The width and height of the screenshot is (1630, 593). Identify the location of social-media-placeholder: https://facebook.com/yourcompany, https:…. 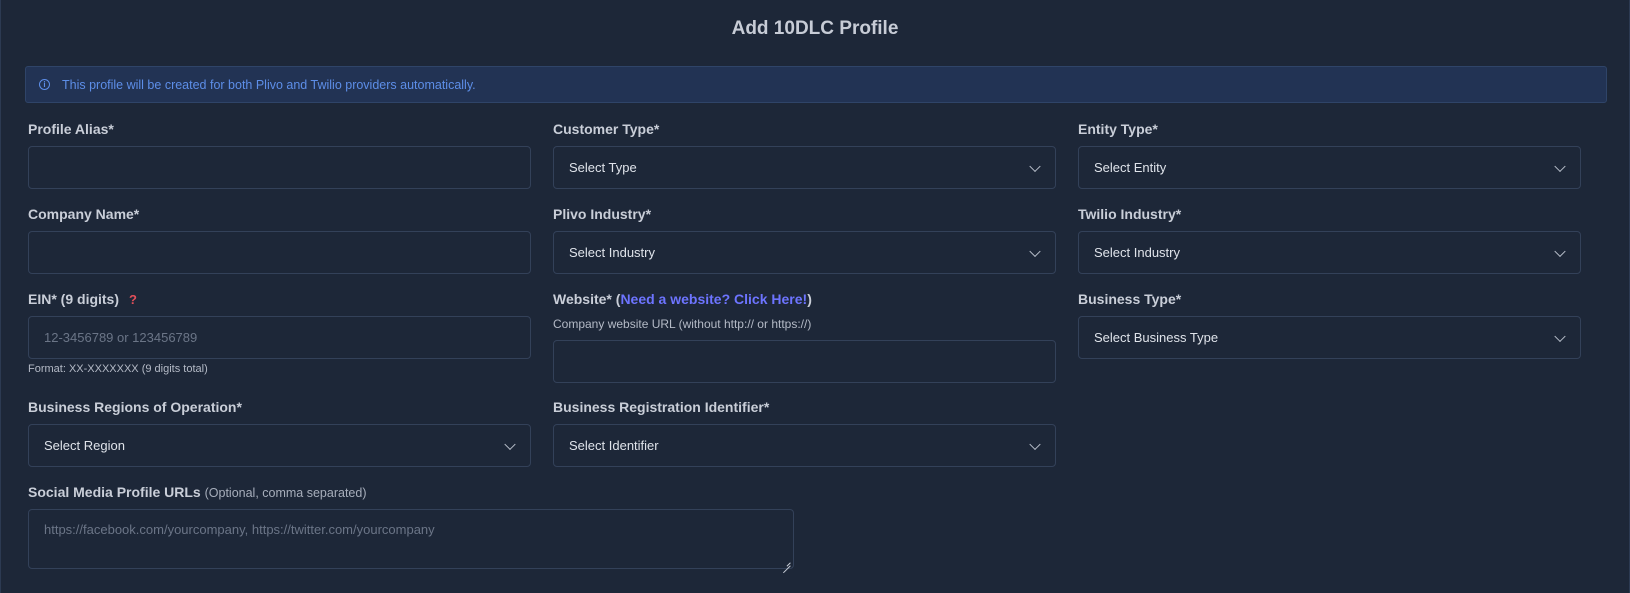
(239, 529).